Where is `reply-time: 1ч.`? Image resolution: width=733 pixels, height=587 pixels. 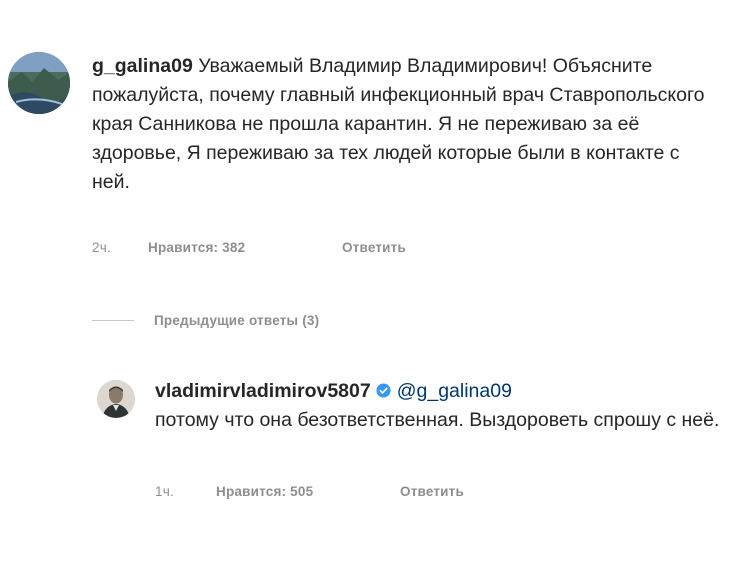
reply-time: 1ч. is located at coordinates (164, 491).